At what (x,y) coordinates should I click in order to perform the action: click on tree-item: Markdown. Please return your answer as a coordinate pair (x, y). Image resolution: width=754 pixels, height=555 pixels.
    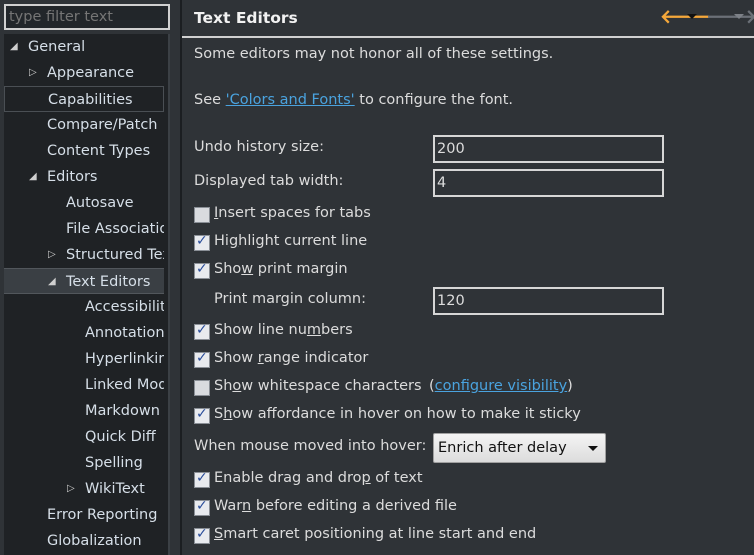
    Looking at the image, I should click on (84, 411).